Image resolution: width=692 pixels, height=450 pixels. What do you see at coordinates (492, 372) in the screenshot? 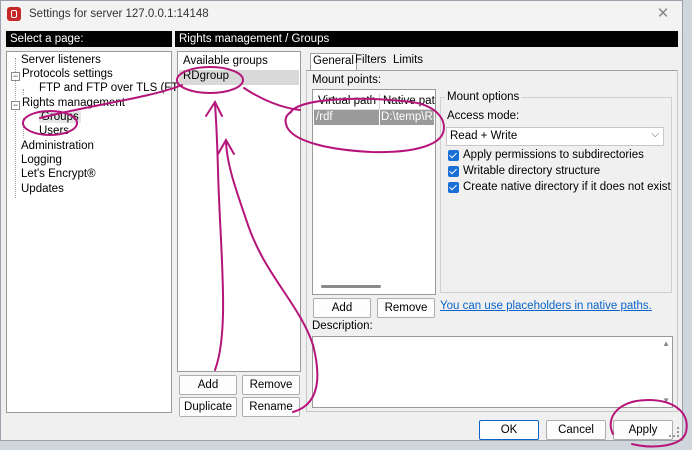
I see `description-textarea: ▲ ▼` at bounding box center [492, 372].